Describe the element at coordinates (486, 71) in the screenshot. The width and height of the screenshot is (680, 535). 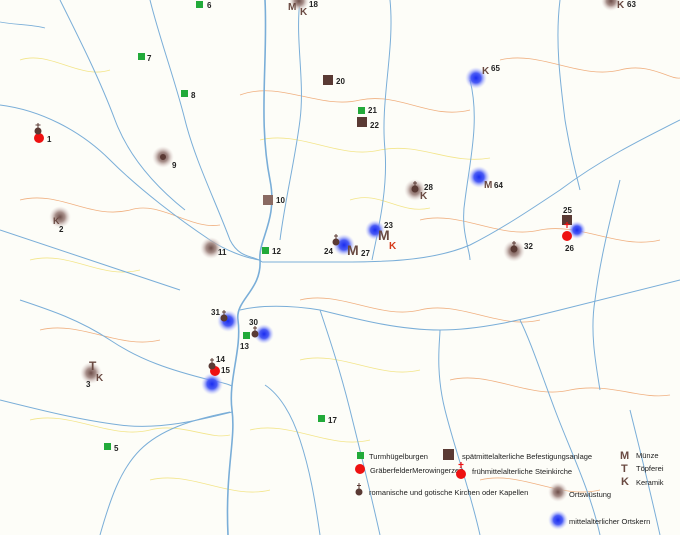
I see `letter-k-65: K` at that location.